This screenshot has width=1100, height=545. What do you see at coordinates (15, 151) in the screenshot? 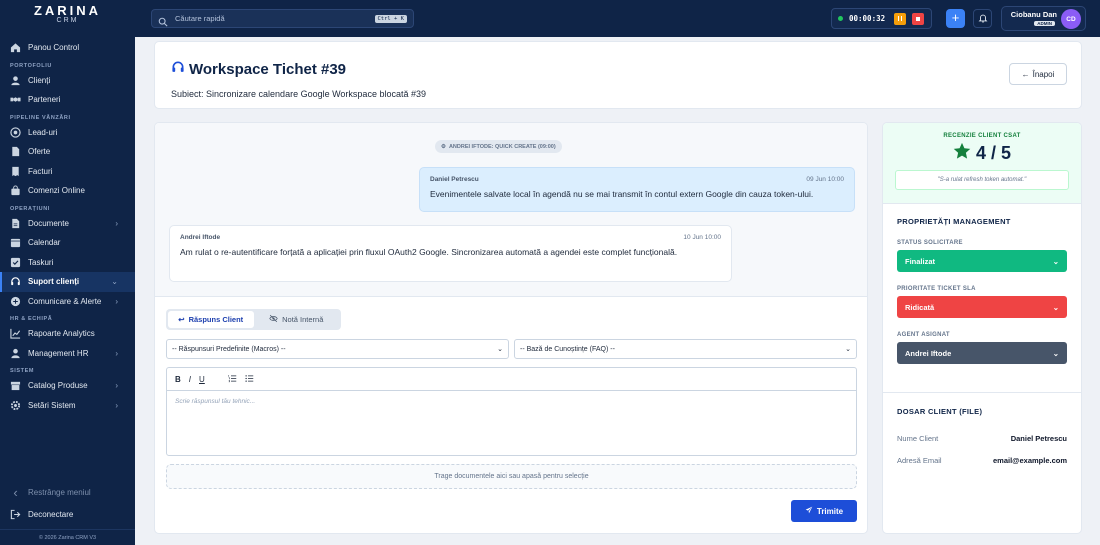
I see `file-icon` at bounding box center [15, 151].